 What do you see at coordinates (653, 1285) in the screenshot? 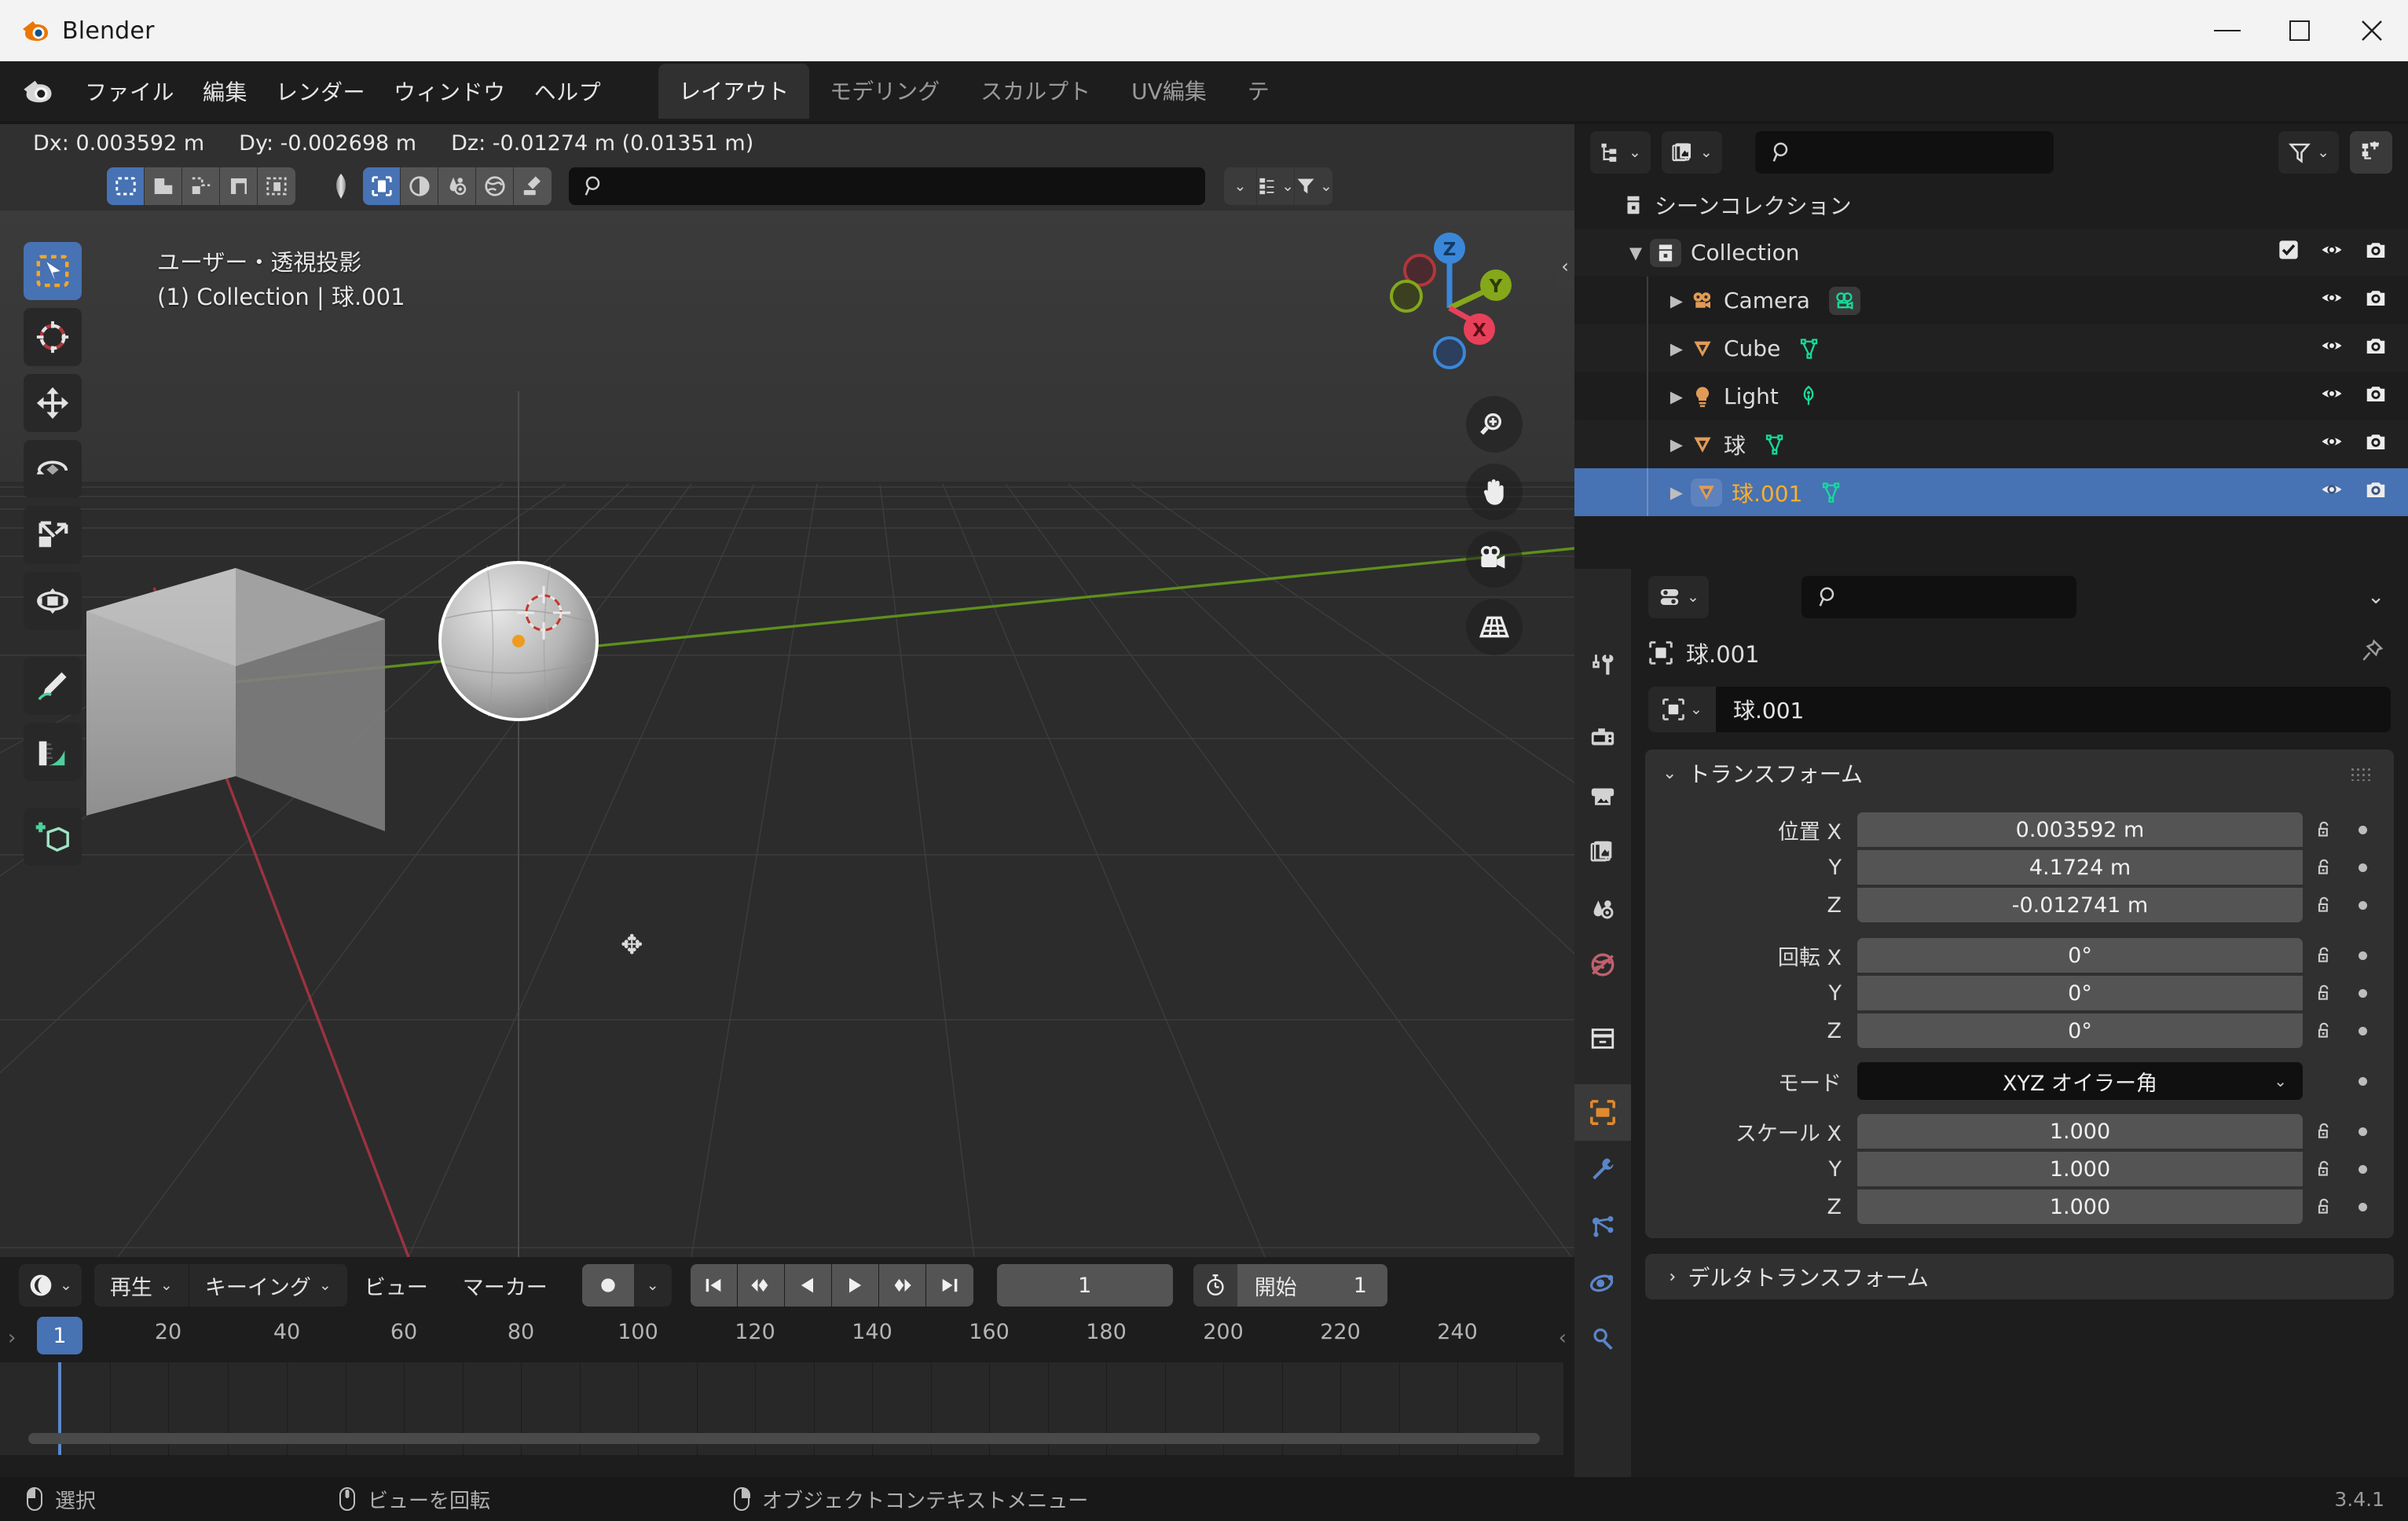
I see `auto-key-options-button: ⌄` at bounding box center [653, 1285].